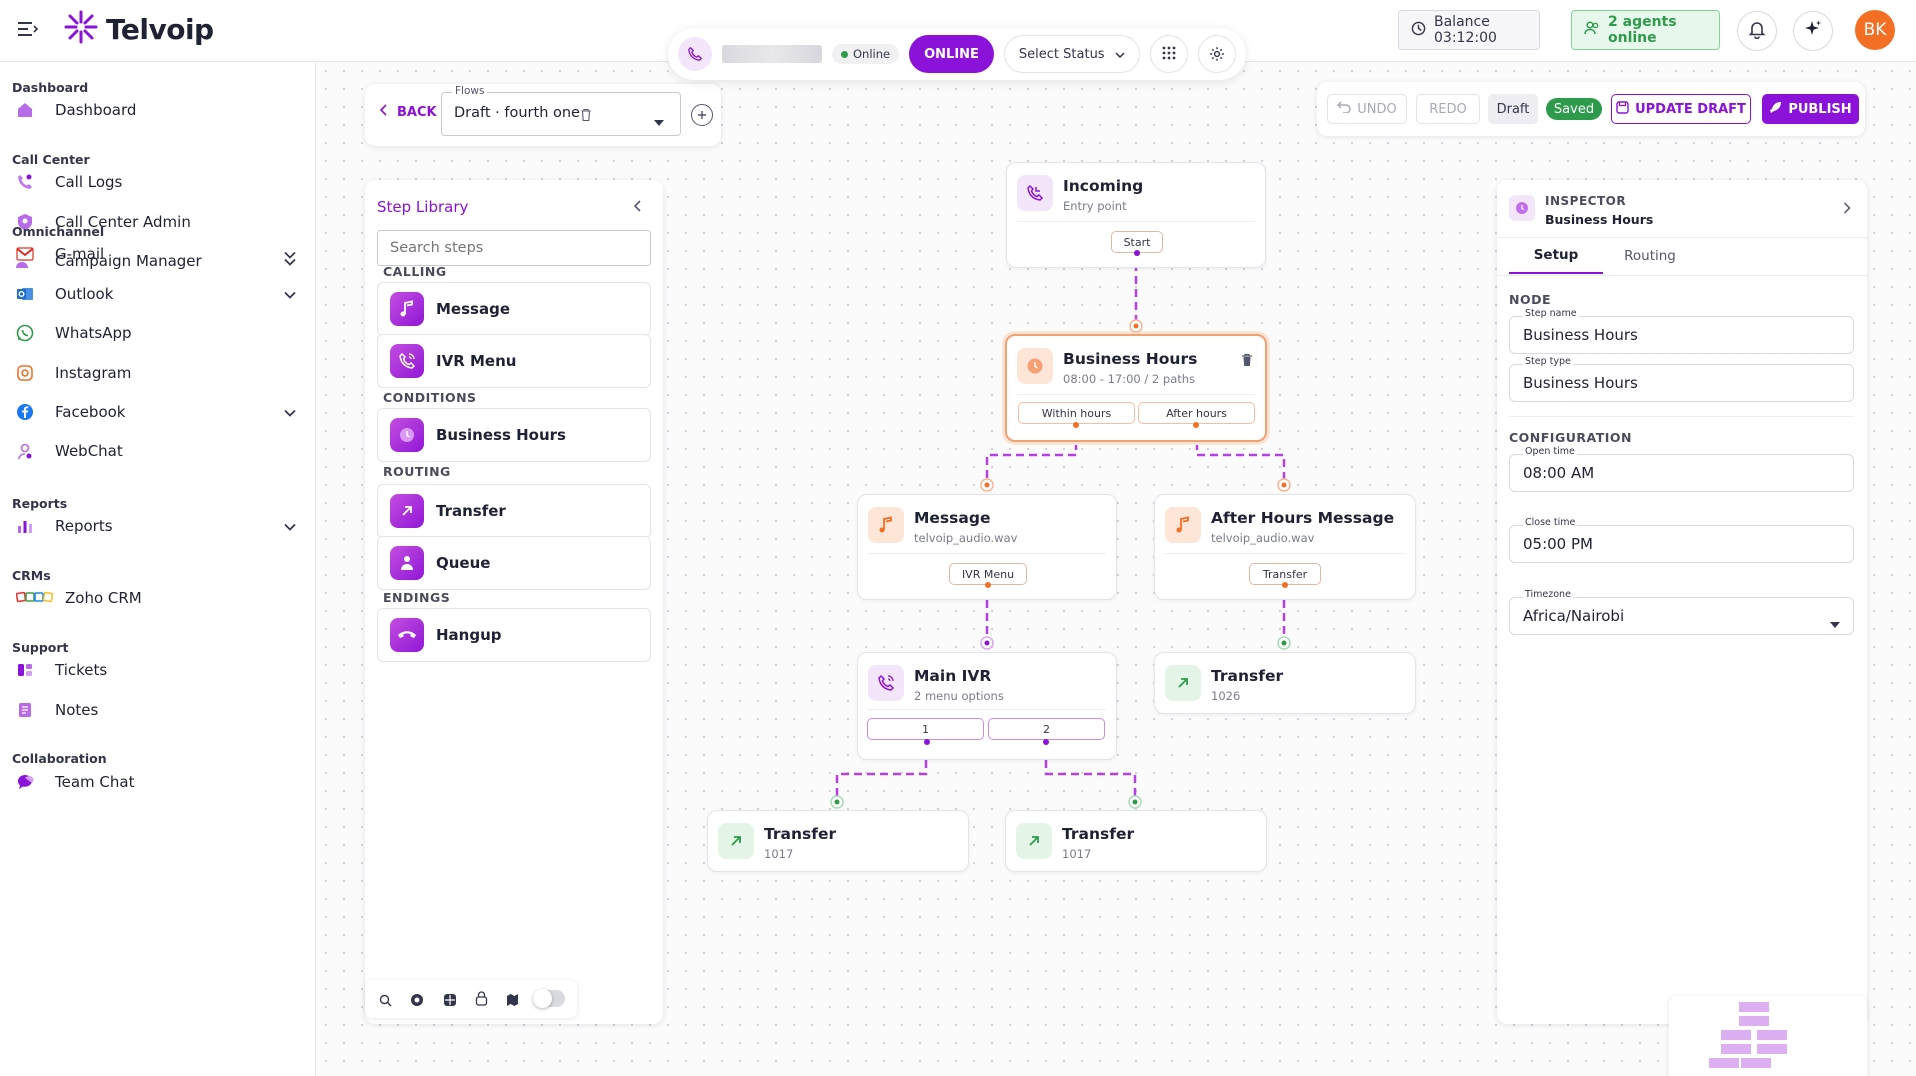 Image resolution: width=1916 pixels, height=1076 pixels. What do you see at coordinates (659, 120) in the screenshot?
I see `dropdown-caret-icon` at bounding box center [659, 120].